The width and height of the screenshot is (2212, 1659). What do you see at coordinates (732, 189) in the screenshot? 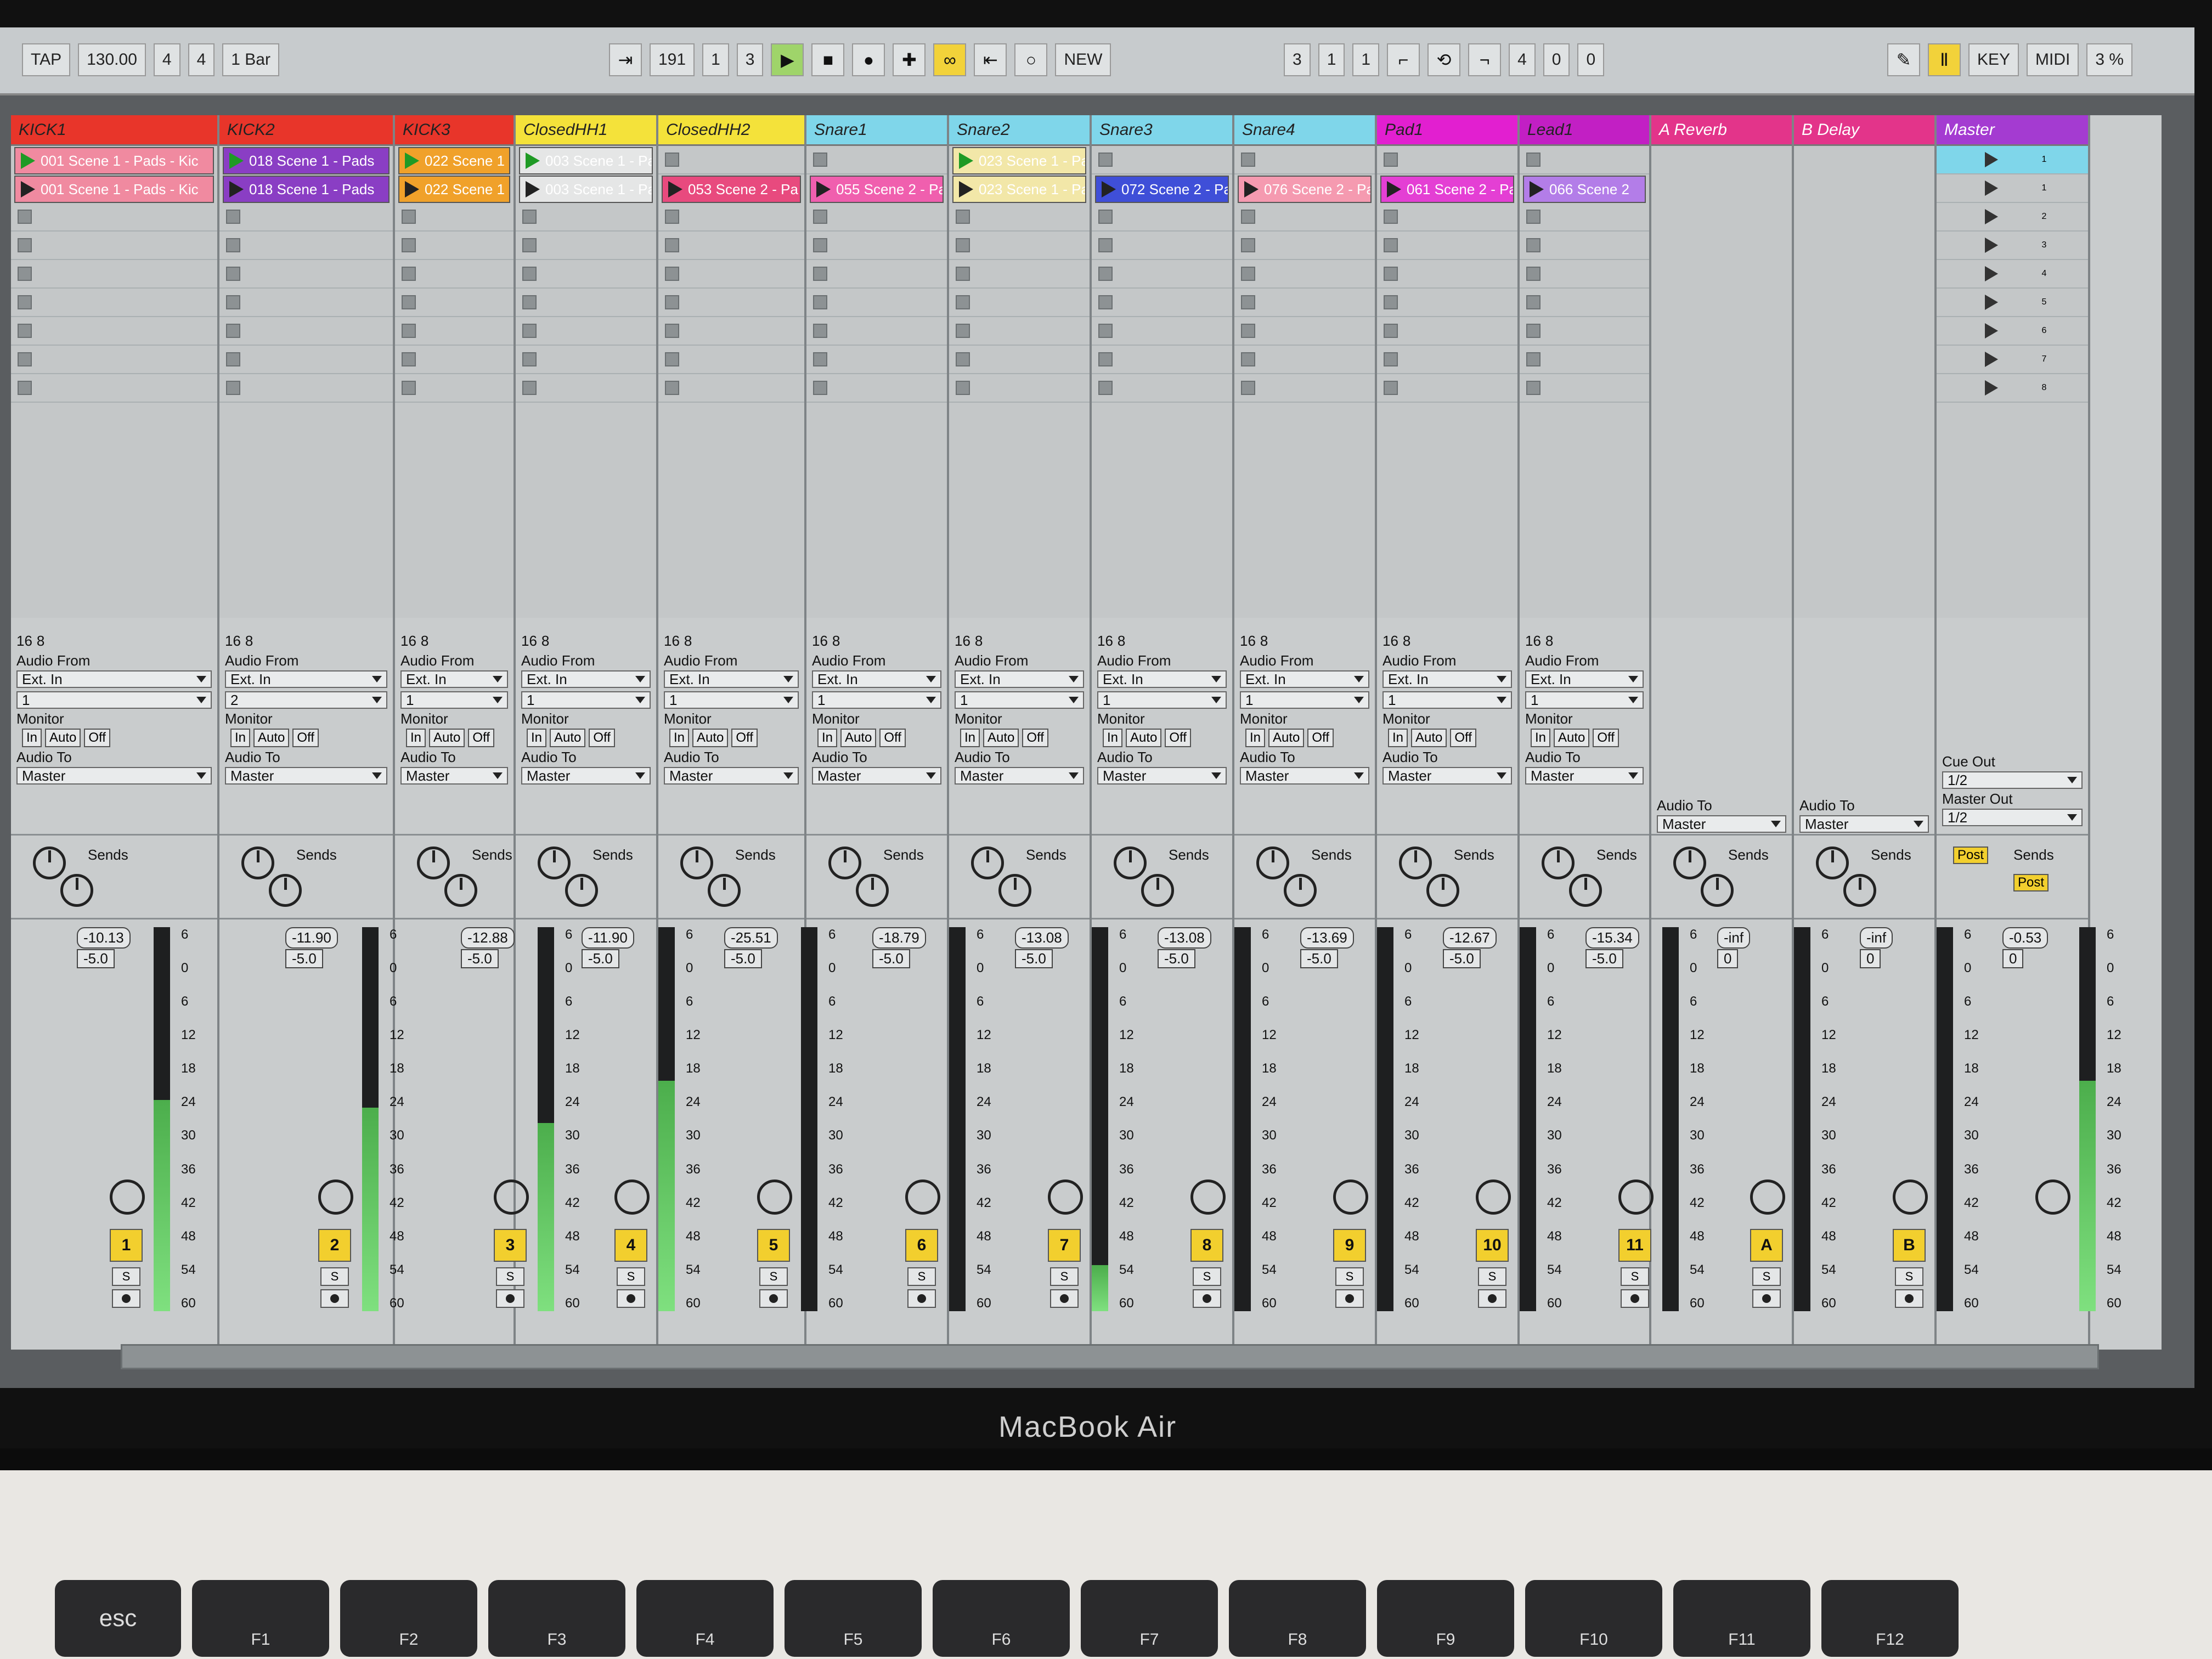
I see `clip: 053 Scene 2 - Pa` at bounding box center [732, 189].